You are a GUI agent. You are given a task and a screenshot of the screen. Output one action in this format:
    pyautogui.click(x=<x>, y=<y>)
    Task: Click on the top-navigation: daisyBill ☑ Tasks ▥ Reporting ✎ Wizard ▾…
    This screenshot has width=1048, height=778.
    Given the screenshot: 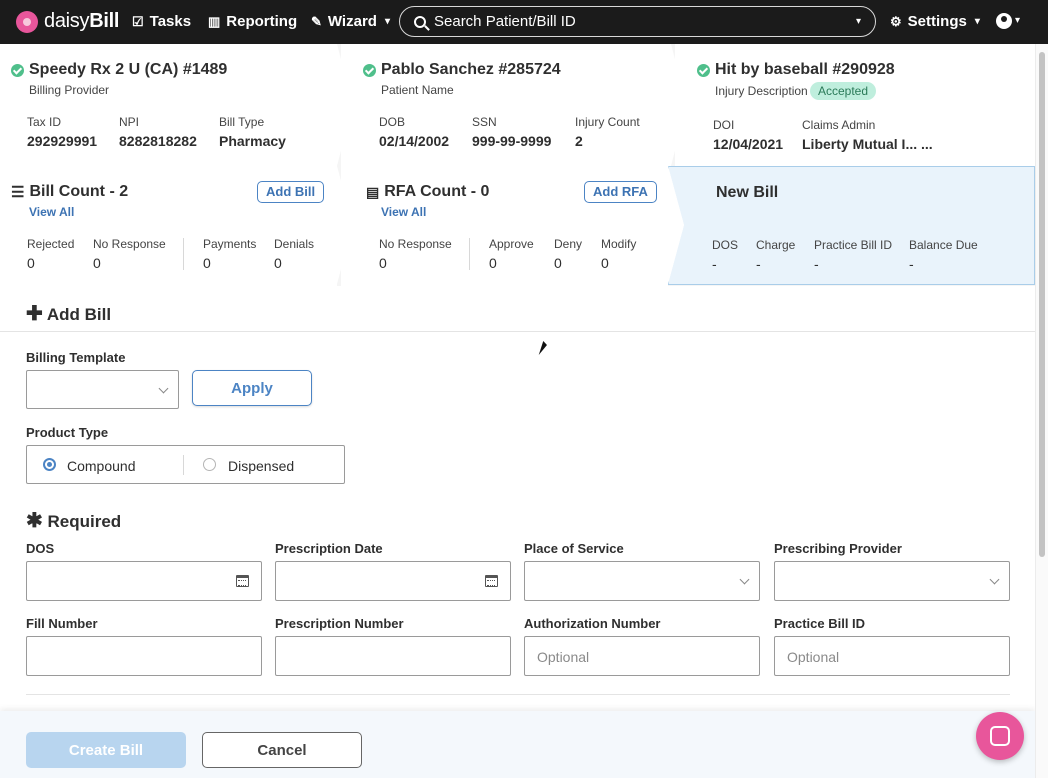 What is the action you would take?
    pyautogui.click(x=524, y=22)
    